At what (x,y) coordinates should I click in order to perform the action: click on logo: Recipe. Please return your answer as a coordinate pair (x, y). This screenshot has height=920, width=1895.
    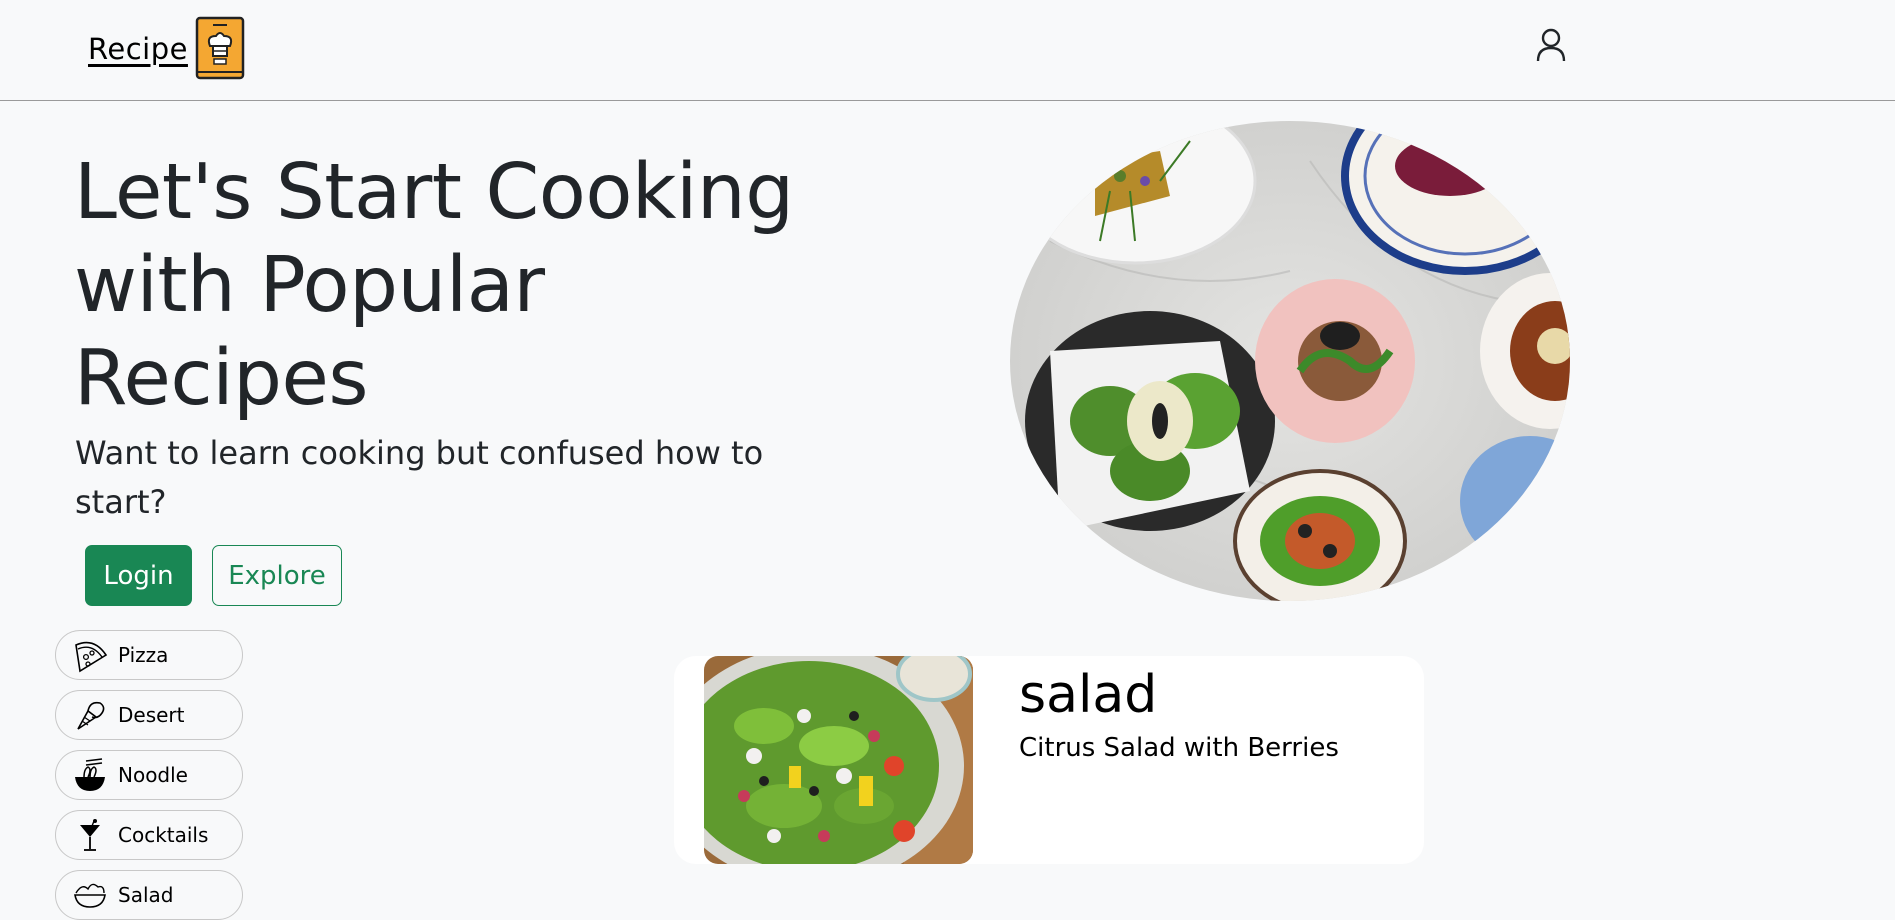
    Looking at the image, I should click on (167, 49).